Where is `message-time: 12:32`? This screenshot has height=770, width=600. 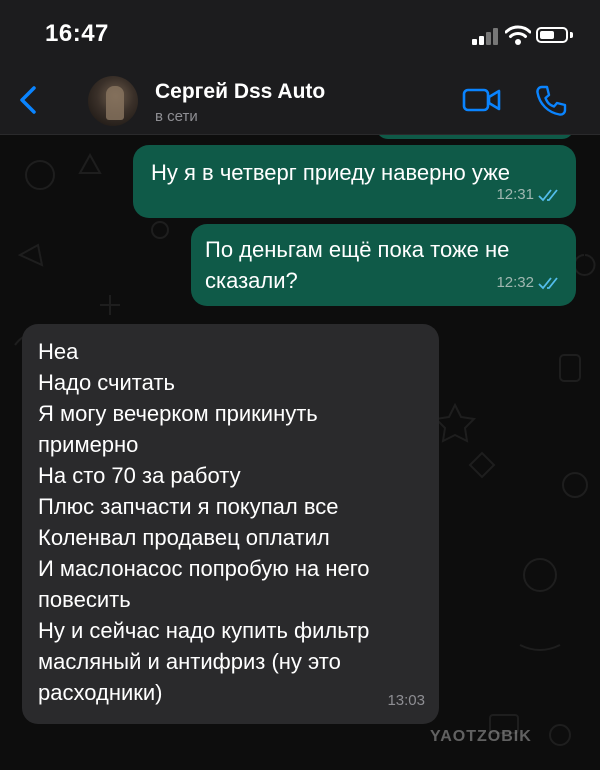 message-time: 12:32 is located at coordinates (515, 282).